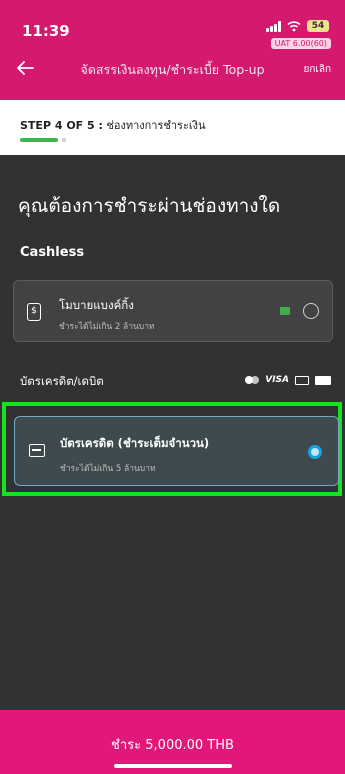  What do you see at coordinates (62, 381) in the screenshot?
I see `section-title-card: บัตรเครดิต/เดบิต` at bounding box center [62, 381].